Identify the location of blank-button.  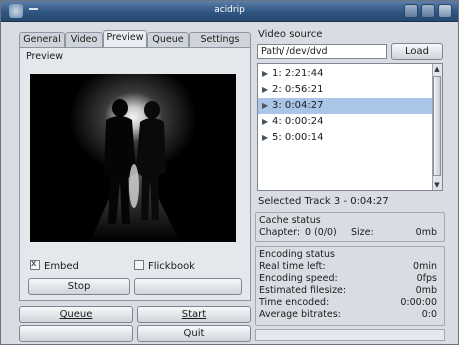
(188, 286).